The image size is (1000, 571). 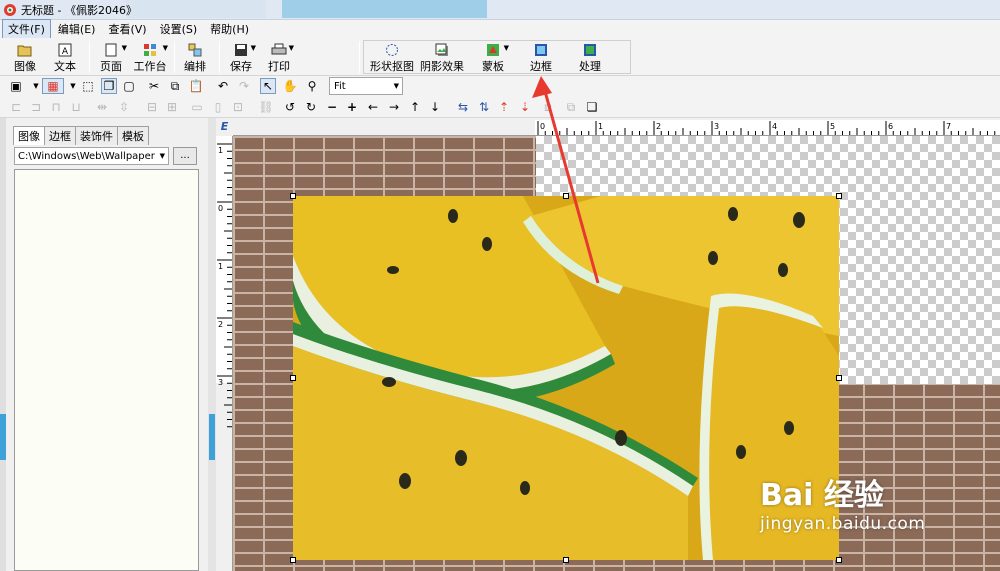 I want to click on same-width-icon: ▭, so click(x=197, y=107).